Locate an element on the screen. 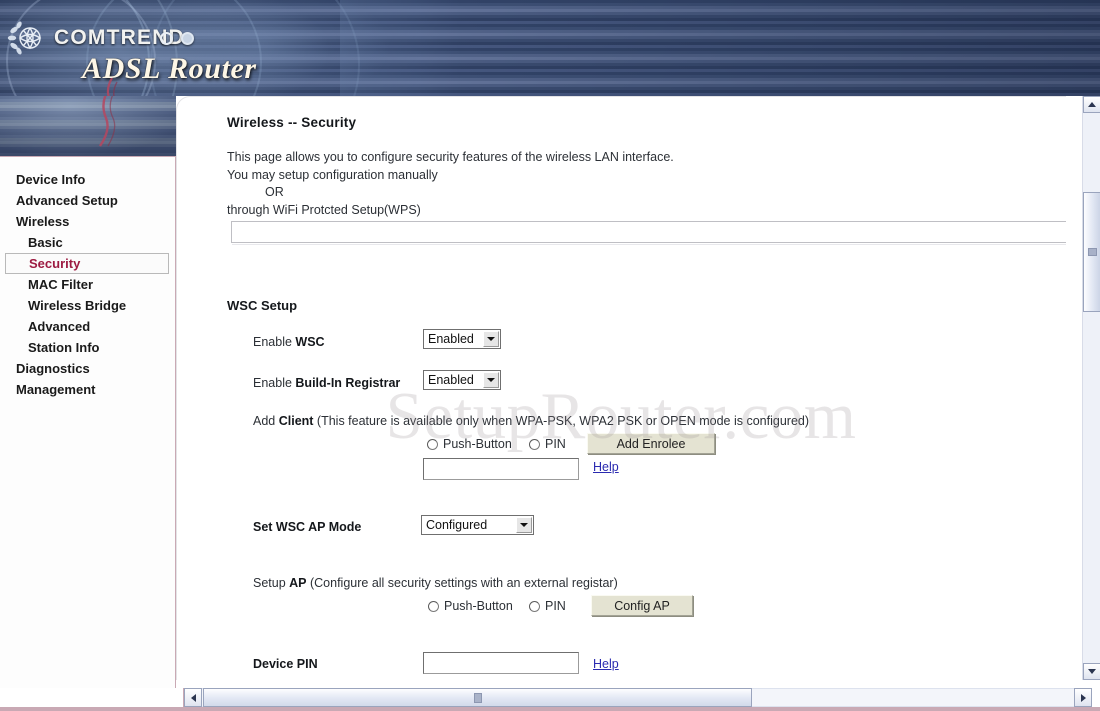 The height and width of the screenshot is (711, 1100). add-client-label-bold: Client is located at coordinates (296, 421).